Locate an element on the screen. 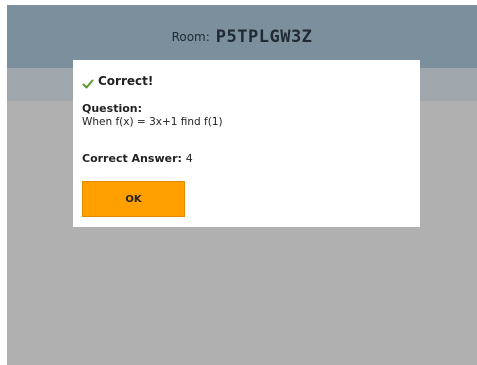  correct-answer-row: Correct Answer: 4 is located at coordinates (137, 158).